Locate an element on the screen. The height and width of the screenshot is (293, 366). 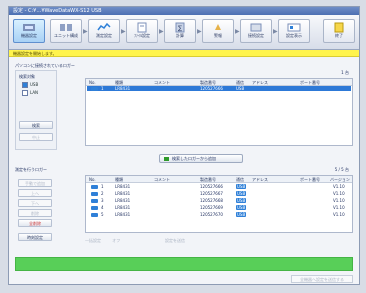
status-message: 機器設定を開始します。 is located at coordinates (184, 53).